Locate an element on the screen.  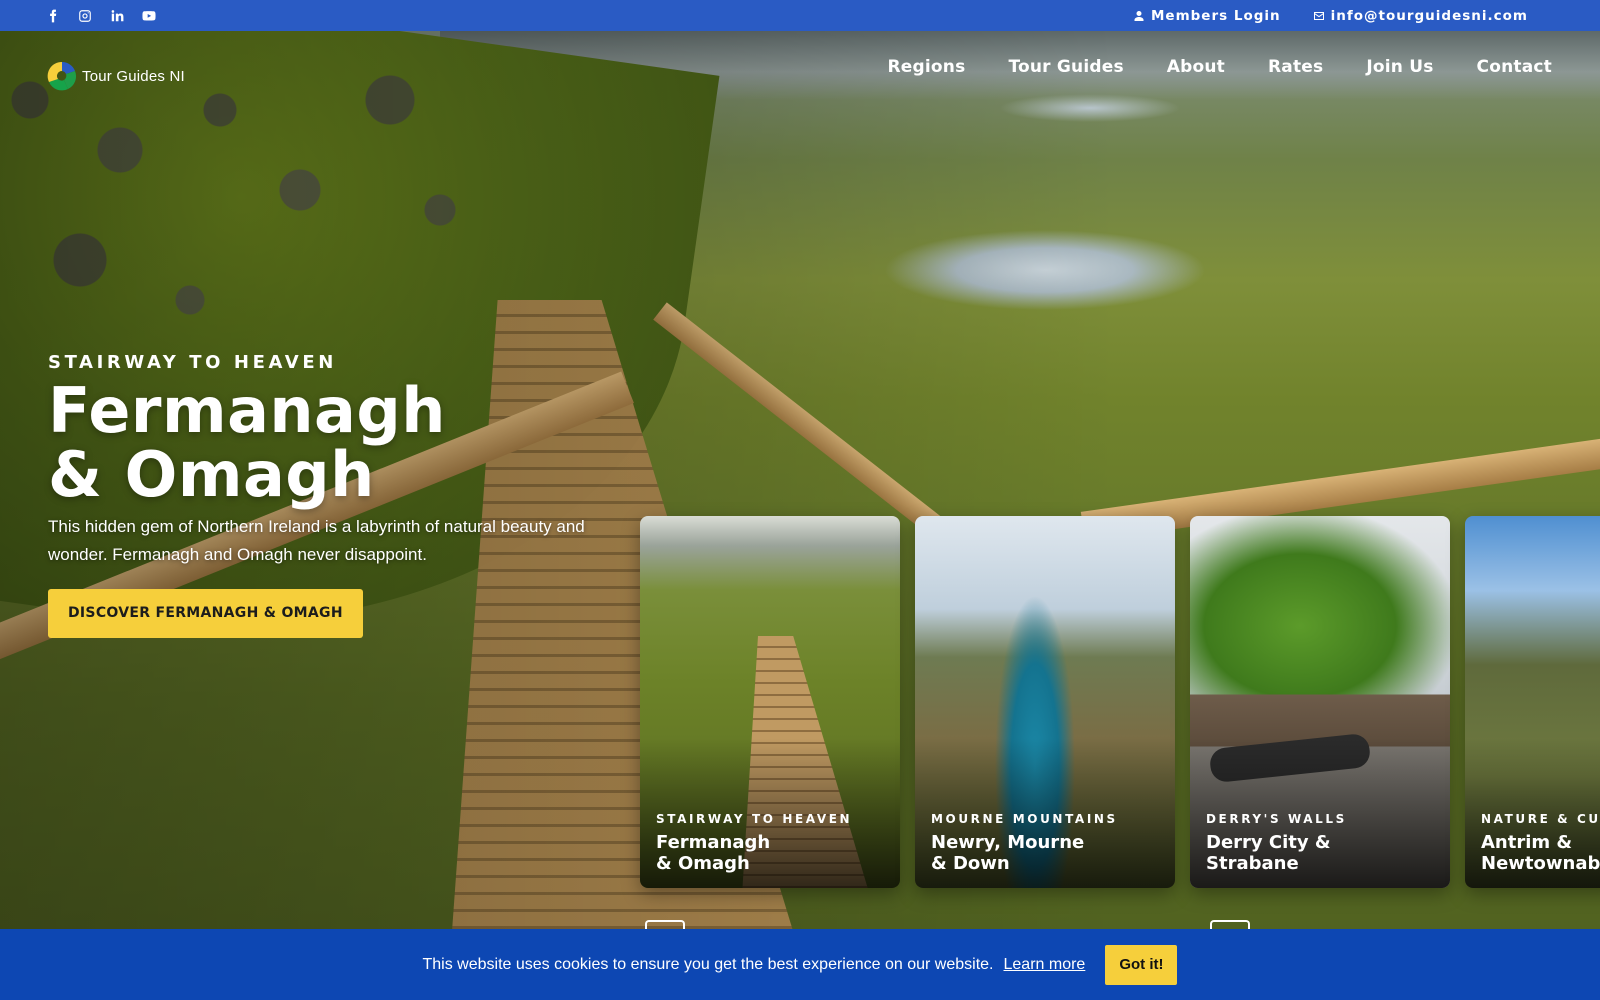
youtube-icon is located at coordinates (149, 16).